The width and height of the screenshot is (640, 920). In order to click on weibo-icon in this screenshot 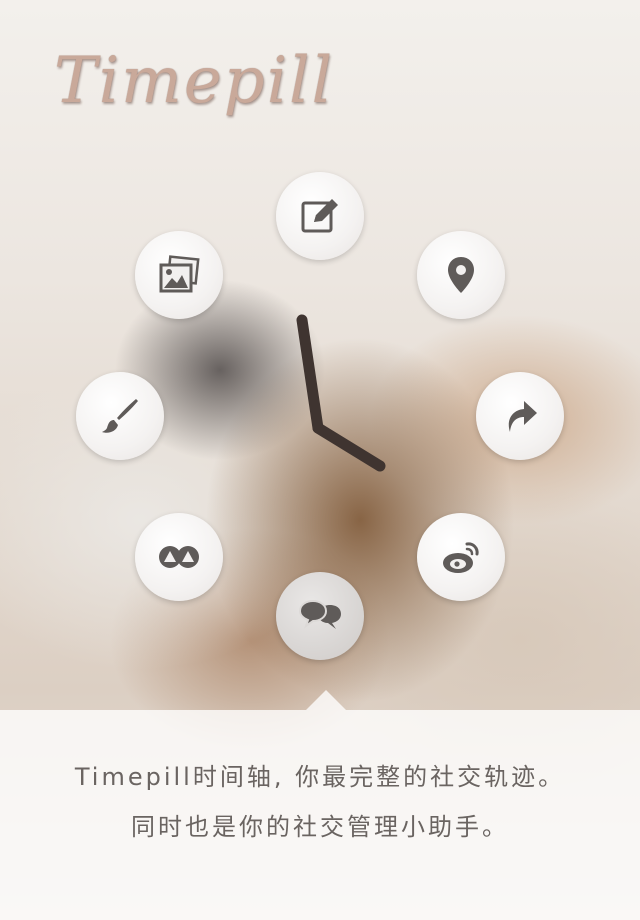, I will do `click(461, 557)`.